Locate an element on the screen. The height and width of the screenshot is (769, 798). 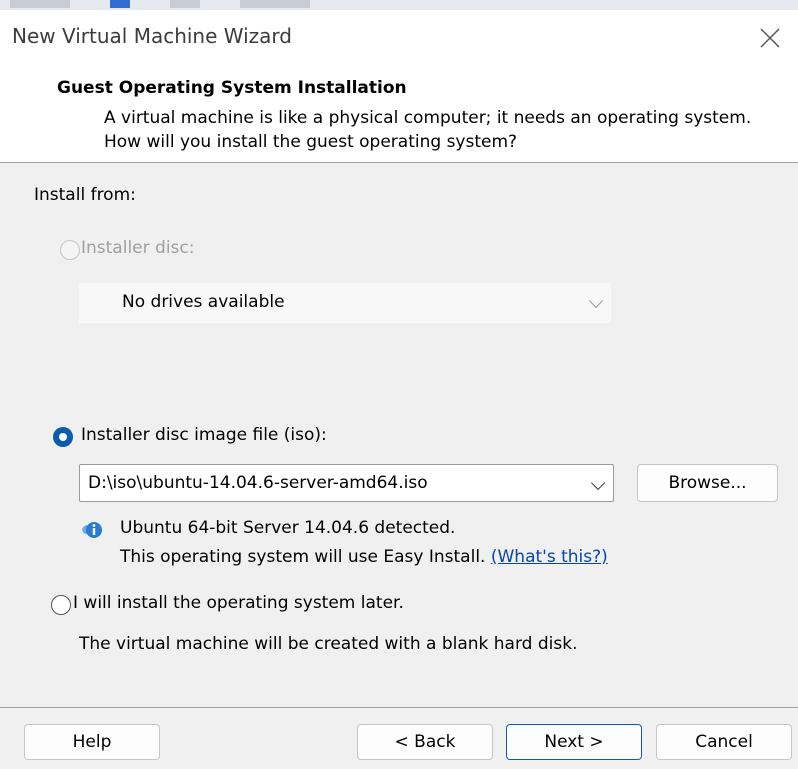
wizard-footer: Help < Back Next > Cancel is located at coordinates (399, 738).